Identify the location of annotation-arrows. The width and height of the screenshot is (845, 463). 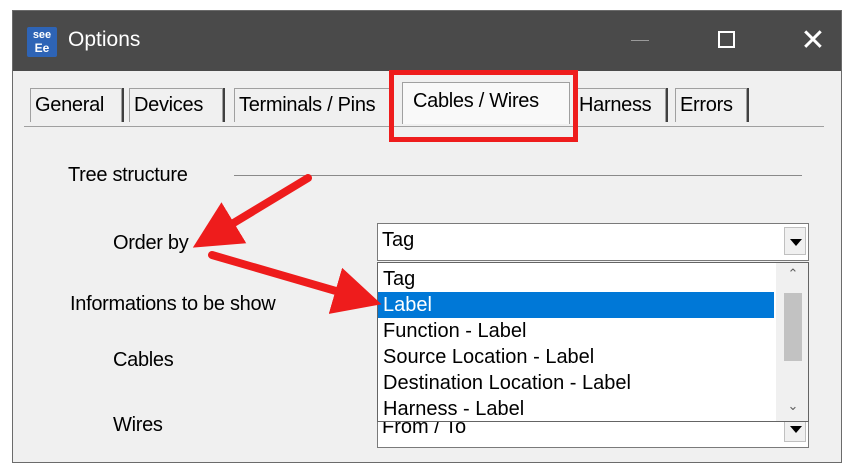
(287, 244).